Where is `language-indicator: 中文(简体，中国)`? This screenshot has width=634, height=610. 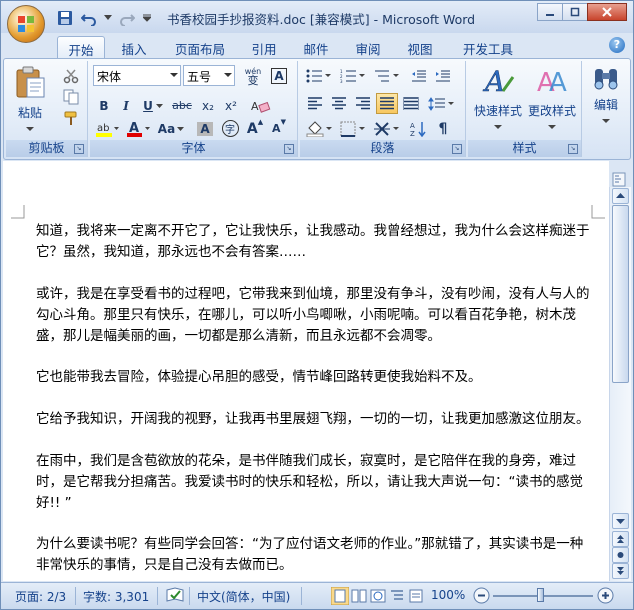
language-indicator: 中文(简体，中国) is located at coordinates (243, 596).